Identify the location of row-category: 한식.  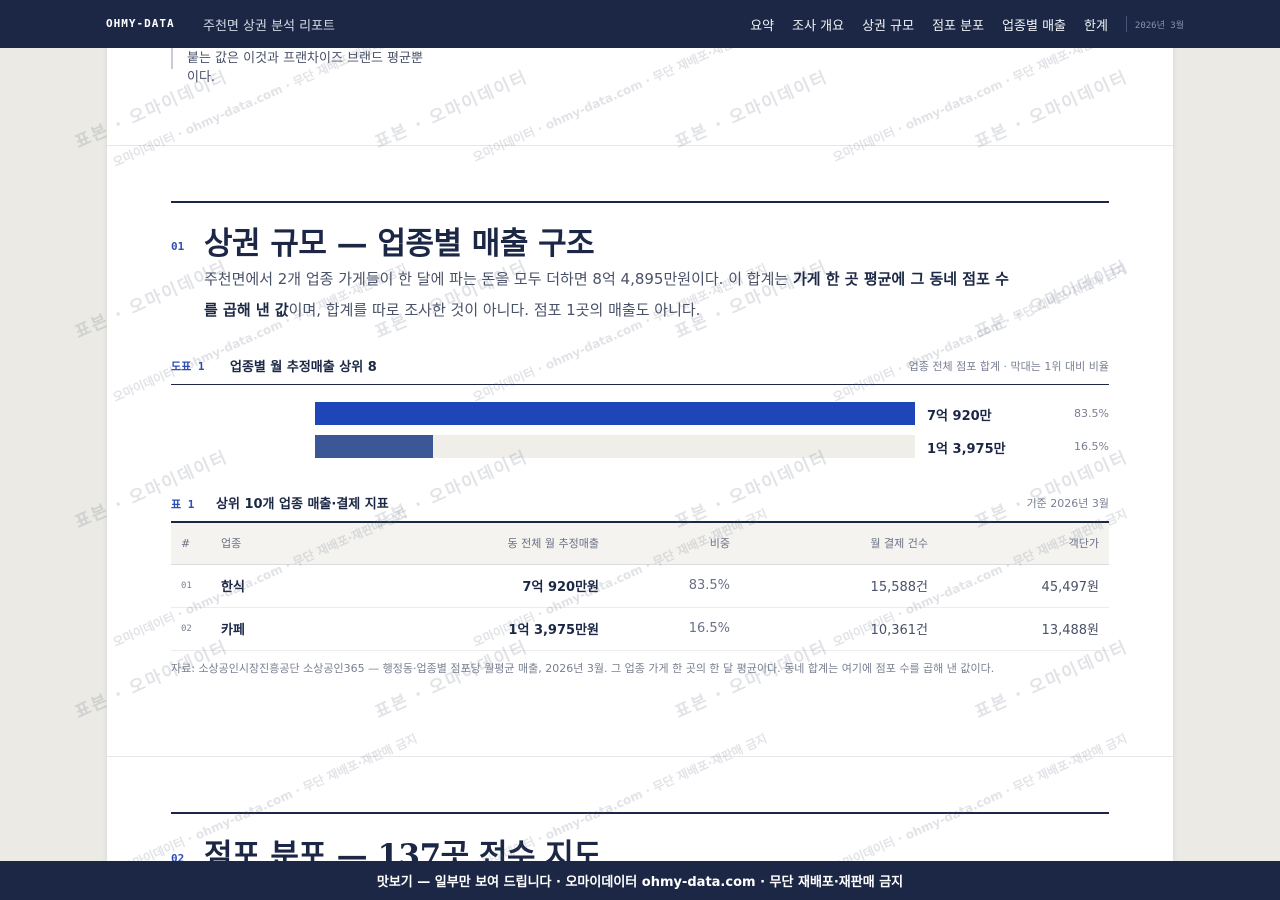
(281, 586).